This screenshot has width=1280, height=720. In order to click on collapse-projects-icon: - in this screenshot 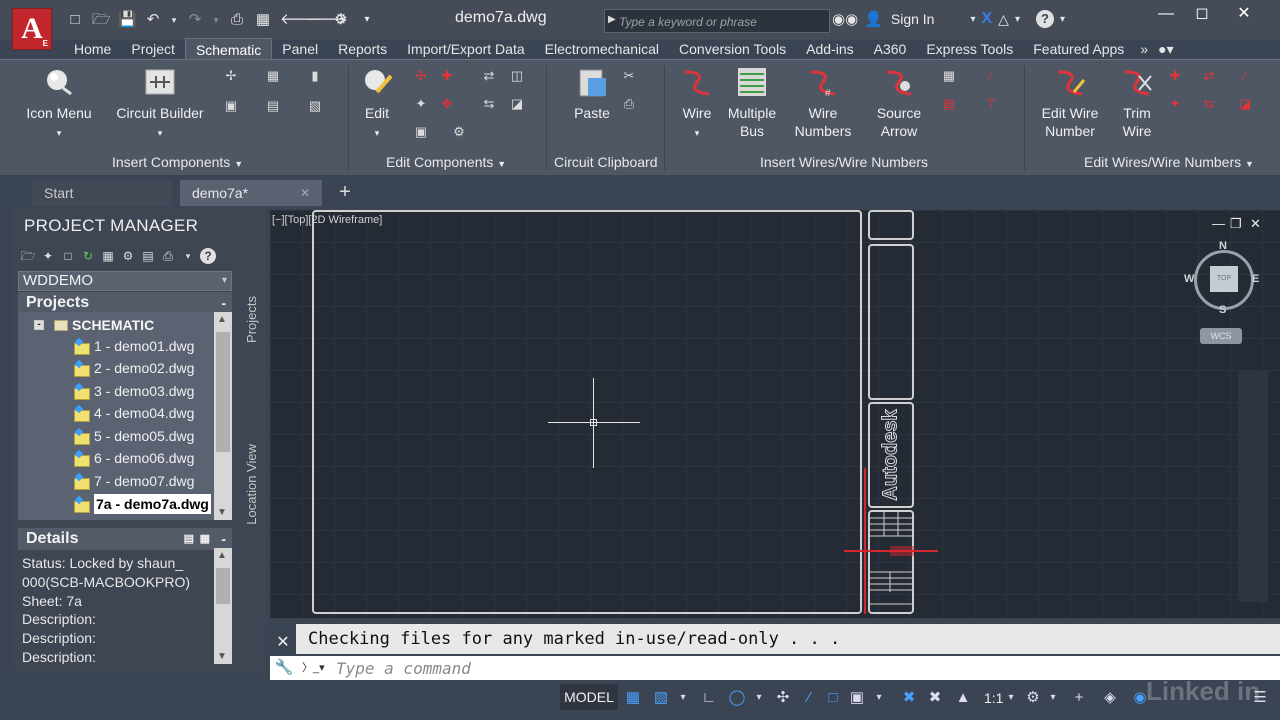, I will do `click(223, 303)`.